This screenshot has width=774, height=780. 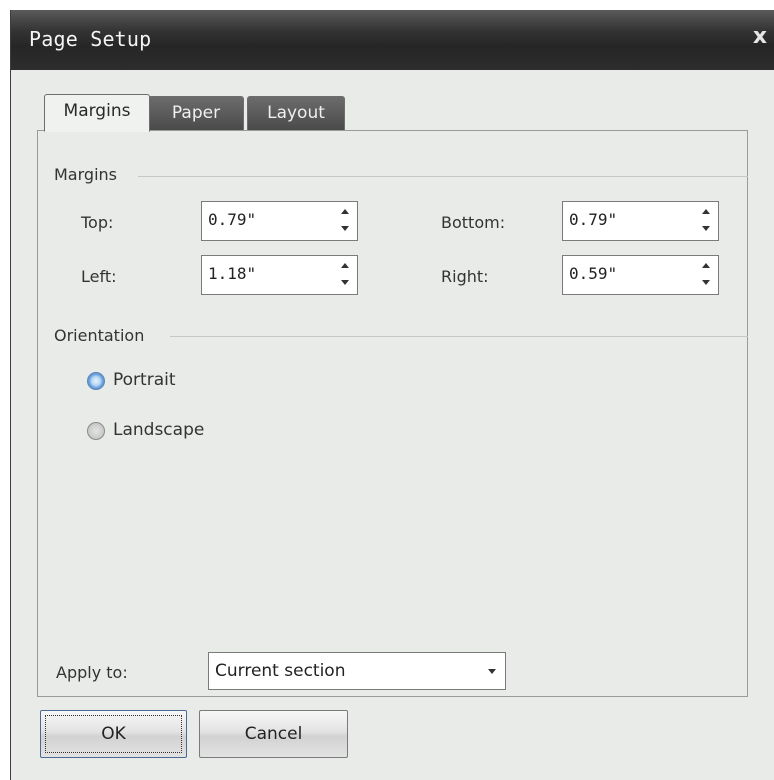 I want to click on radio-checked-icon, so click(x=96, y=381).